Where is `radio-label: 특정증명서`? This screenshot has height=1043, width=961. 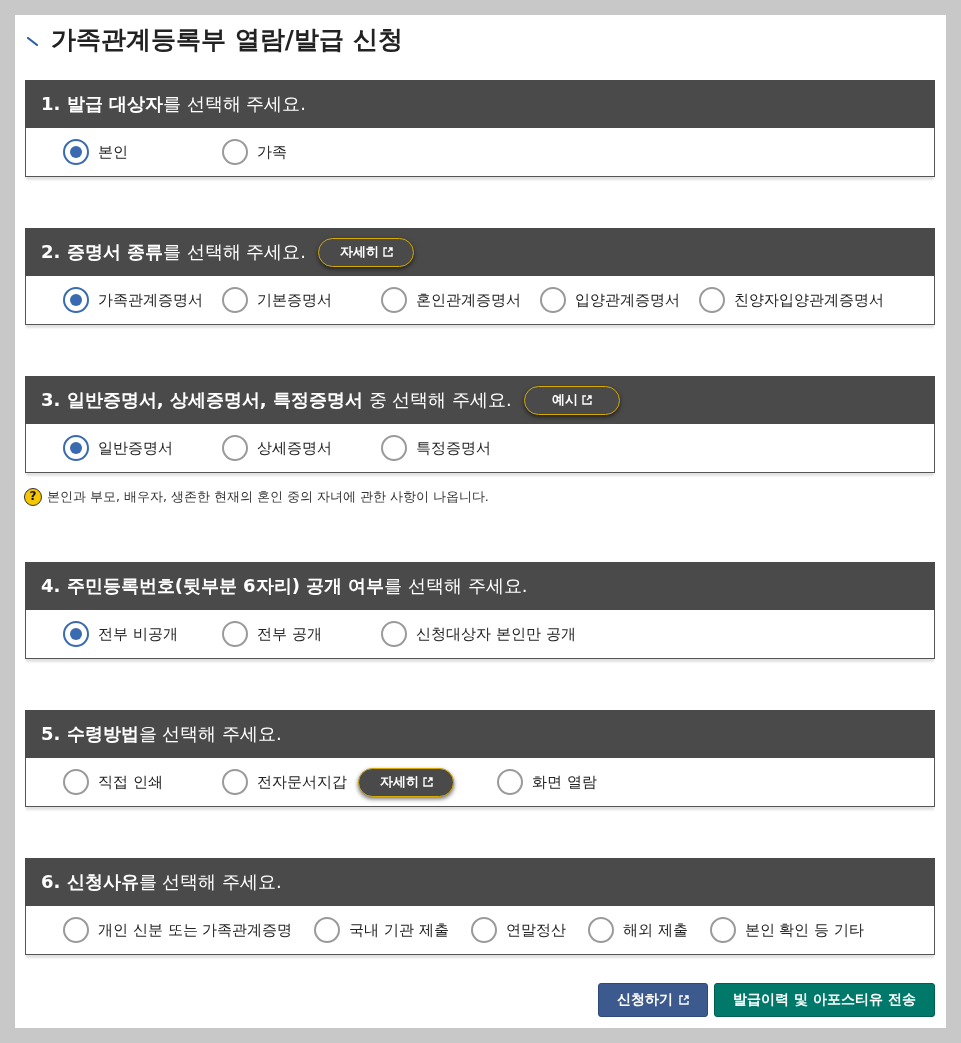
radio-label: 특정증명서 is located at coordinates (453, 448).